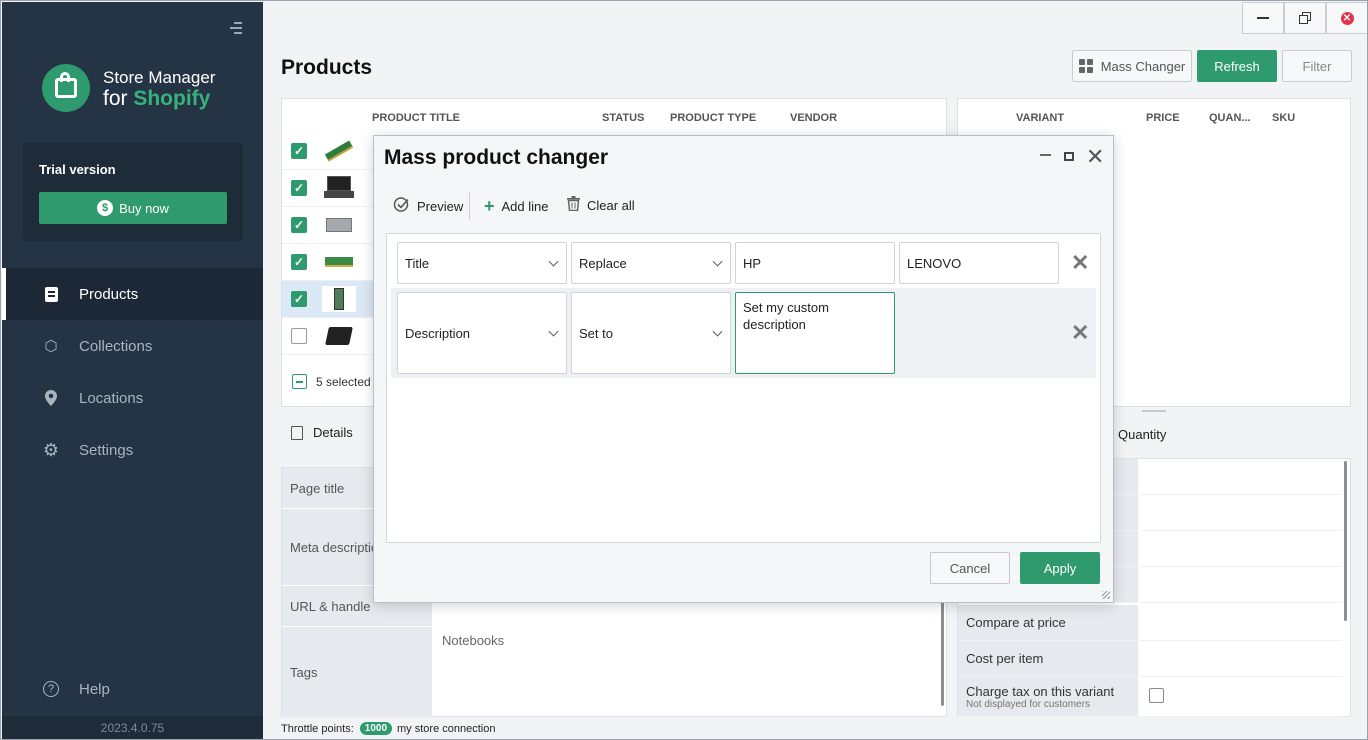 This screenshot has width=1368, height=740. Describe the element at coordinates (132, 689) in the screenshot. I see `sidebar-item-help: ? Help` at that location.